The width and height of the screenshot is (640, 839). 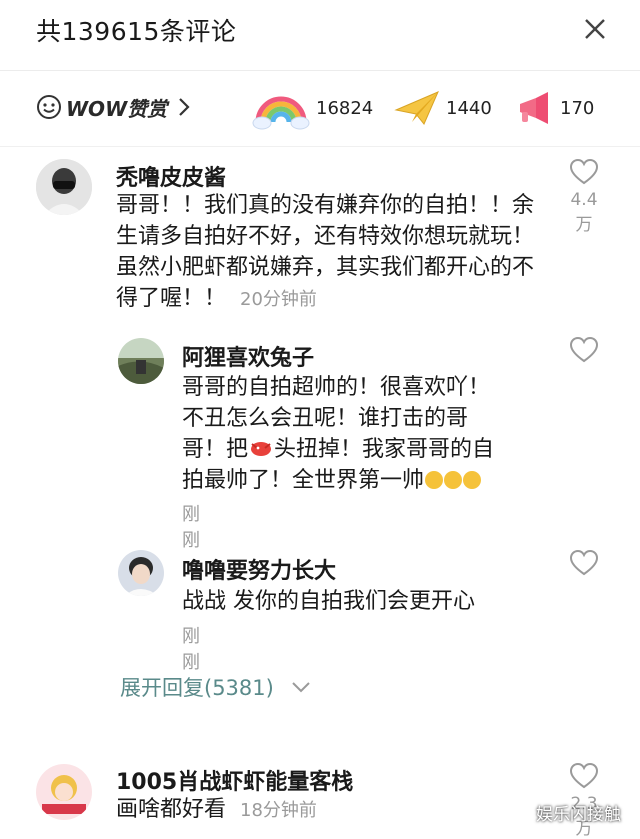 I want to click on crayfish-emoji-icon, so click(x=261, y=449).